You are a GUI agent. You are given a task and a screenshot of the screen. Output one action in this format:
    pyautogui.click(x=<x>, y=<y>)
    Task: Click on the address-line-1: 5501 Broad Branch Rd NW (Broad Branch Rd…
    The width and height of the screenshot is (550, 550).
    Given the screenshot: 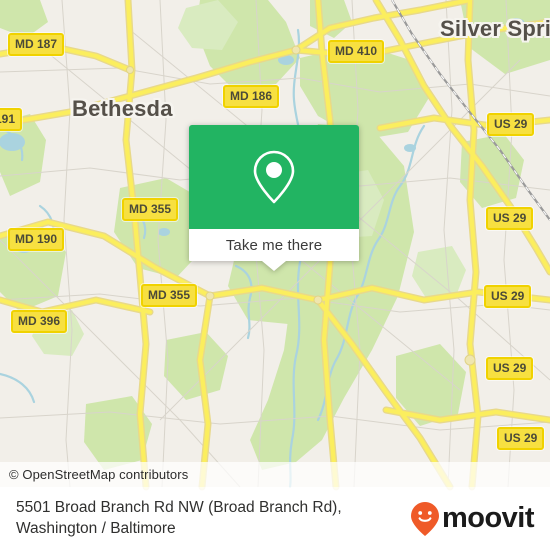 What is the action you would take?
    pyautogui.click(x=179, y=507)
    